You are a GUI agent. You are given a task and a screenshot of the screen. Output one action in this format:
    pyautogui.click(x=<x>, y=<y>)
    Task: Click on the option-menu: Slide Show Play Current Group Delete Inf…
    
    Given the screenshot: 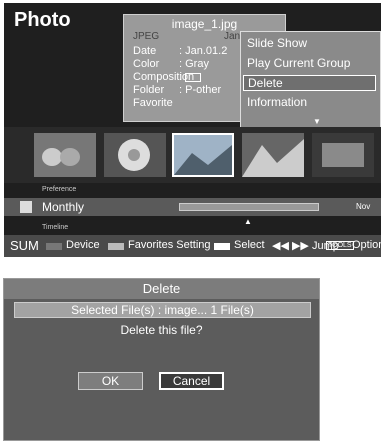 What is the action you would take?
    pyautogui.click(x=310, y=80)
    